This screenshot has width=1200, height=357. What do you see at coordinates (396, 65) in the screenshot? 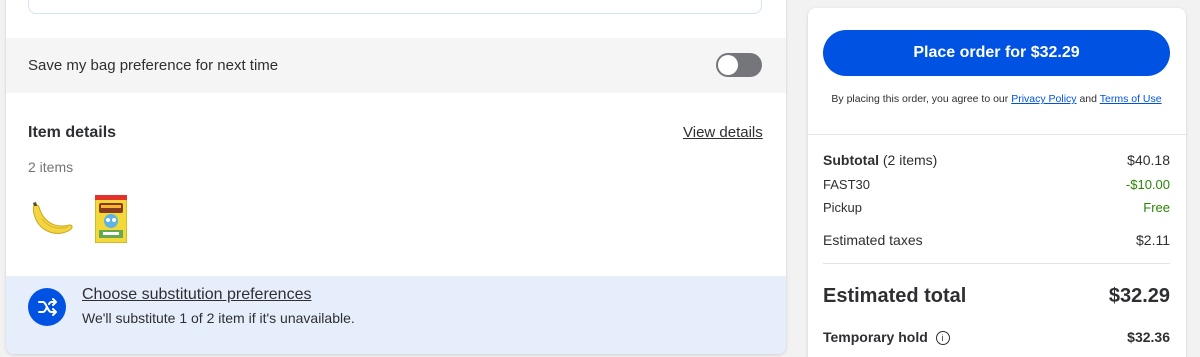
I see `bag-preference-row: Save my bag preference for next time` at bounding box center [396, 65].